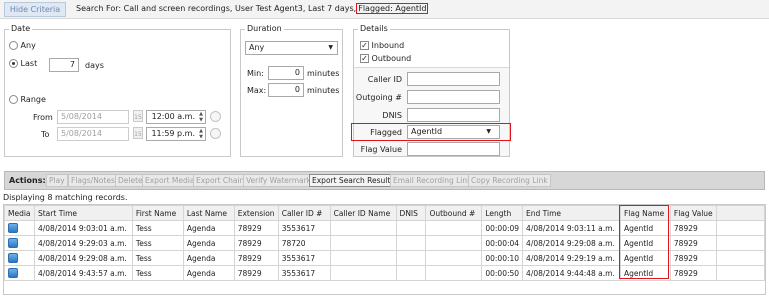  I want to click on from-time-value: 12:00 a.m., so click(173, 116).